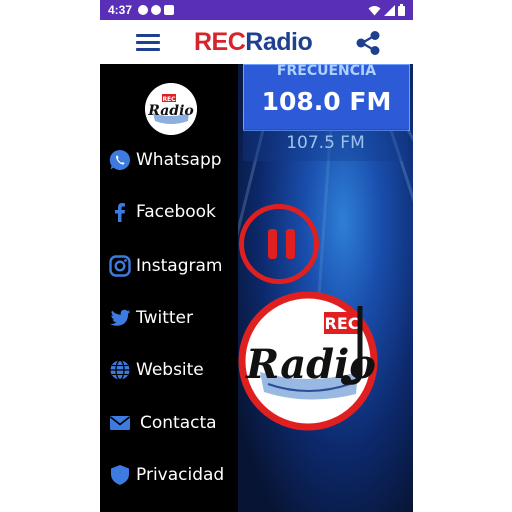  Describe the element at coordinates (325, 145) in the screenshot. I see `next-frequency: 107.5 FM` at that location.